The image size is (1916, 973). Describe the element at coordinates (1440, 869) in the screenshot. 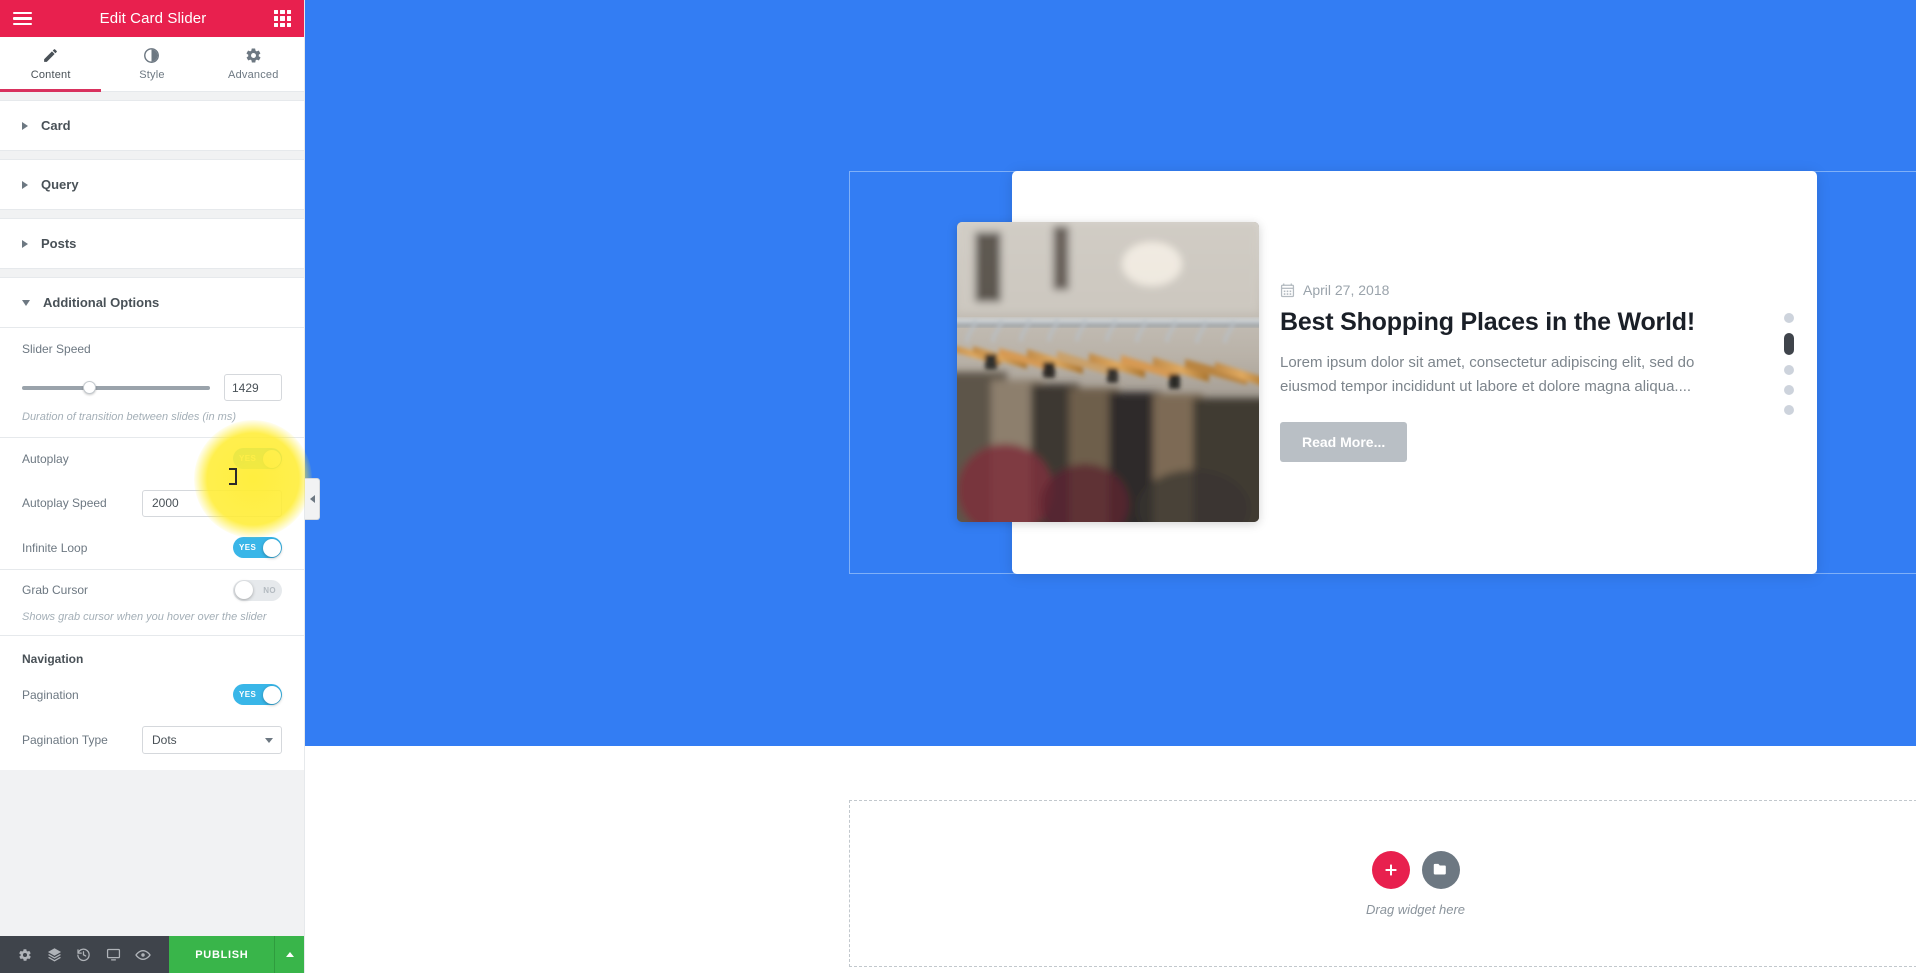

I see `add-template-folder-icon` at that location.